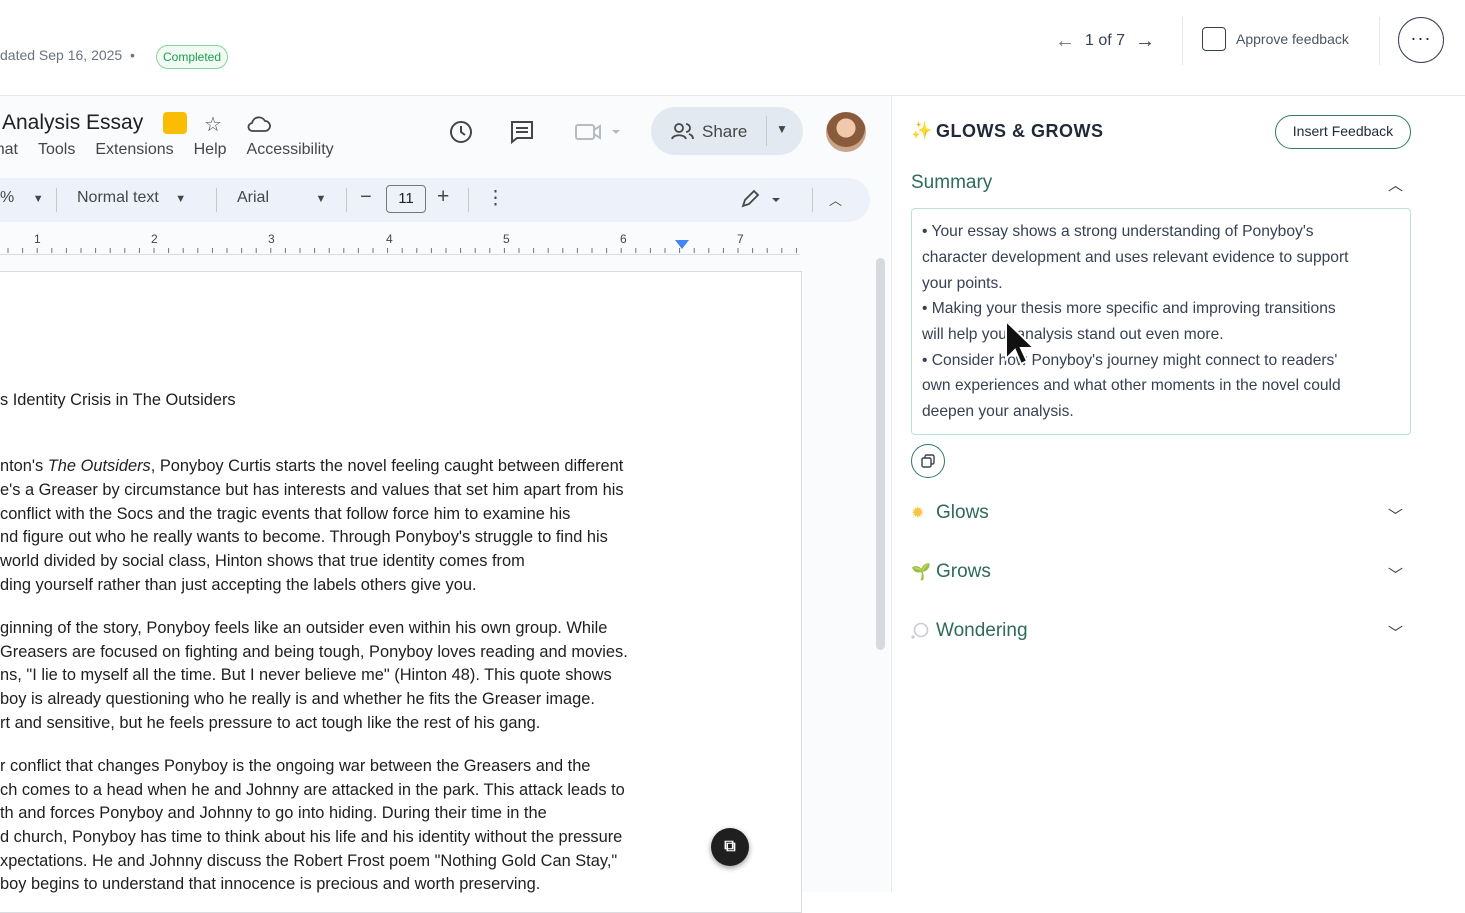 The image size is (1465, 913). Describe the element at coordinates (1292, 39) in the screenshot. I see `approve-label: Approve feedback` at that location.